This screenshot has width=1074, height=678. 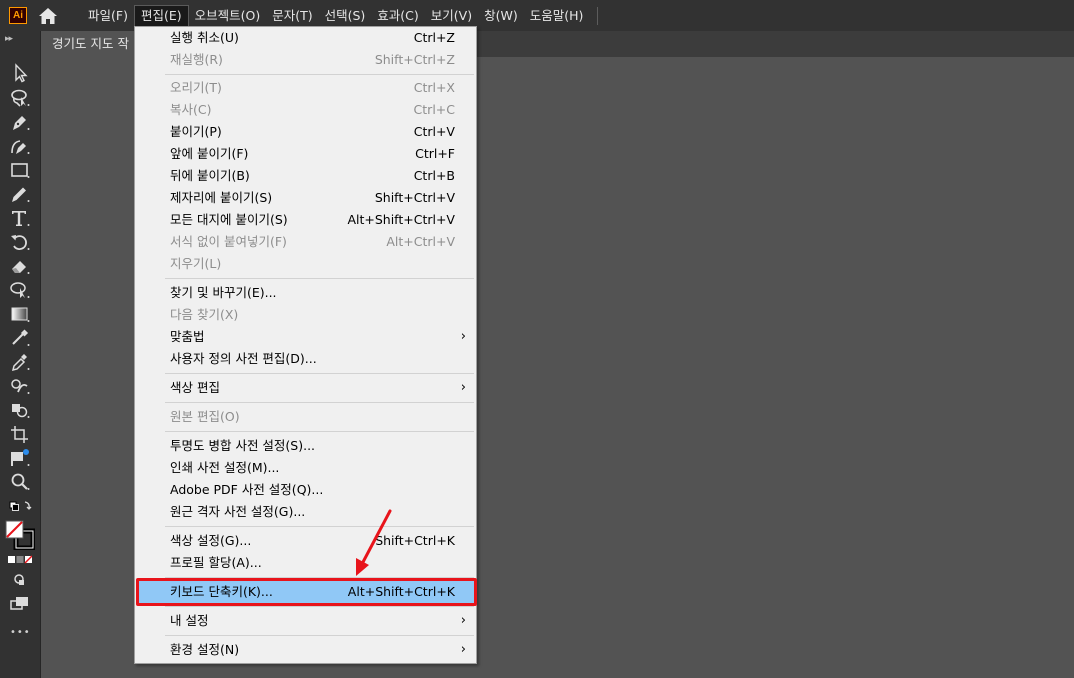 What do you see at coordinates (228, 16) in the screenshot?
I see `menu-object: 오브젝트(O)` at bounding box center [228, 16].